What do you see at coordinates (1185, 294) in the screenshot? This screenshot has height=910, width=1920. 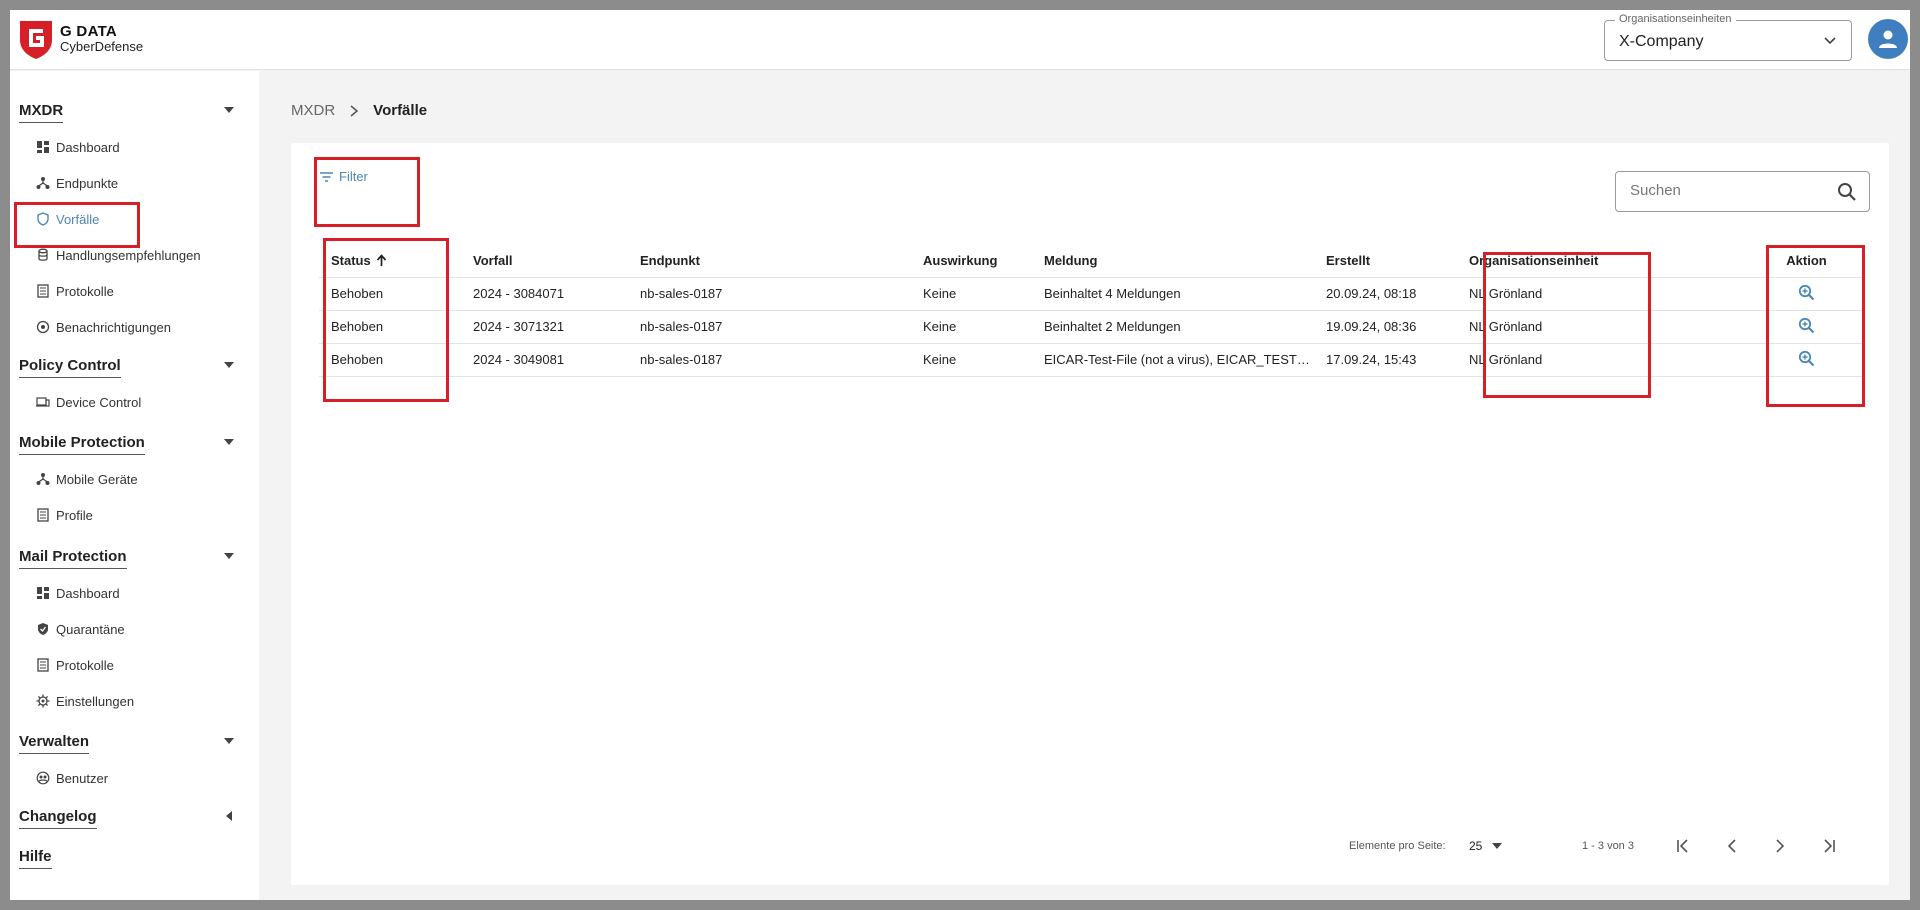 I see `cell-meldung: Beinhaltet 4 Meldungen` at bounding box center [1185, 294].